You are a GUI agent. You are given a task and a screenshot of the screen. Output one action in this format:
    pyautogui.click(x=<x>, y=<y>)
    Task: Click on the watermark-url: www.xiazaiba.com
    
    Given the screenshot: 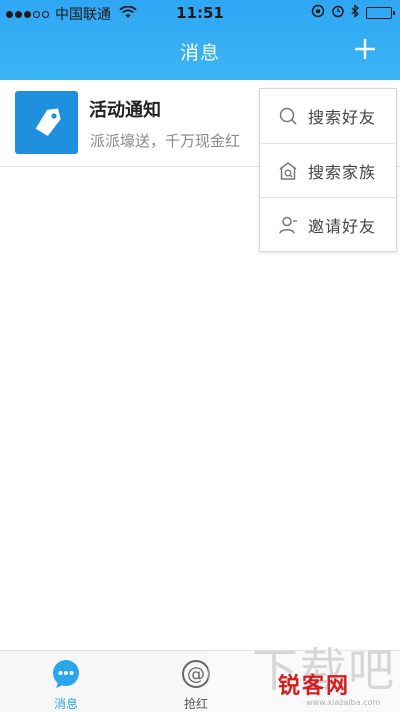 What is the action you would take?
    pyautogui.click(x=343, y=702)
    